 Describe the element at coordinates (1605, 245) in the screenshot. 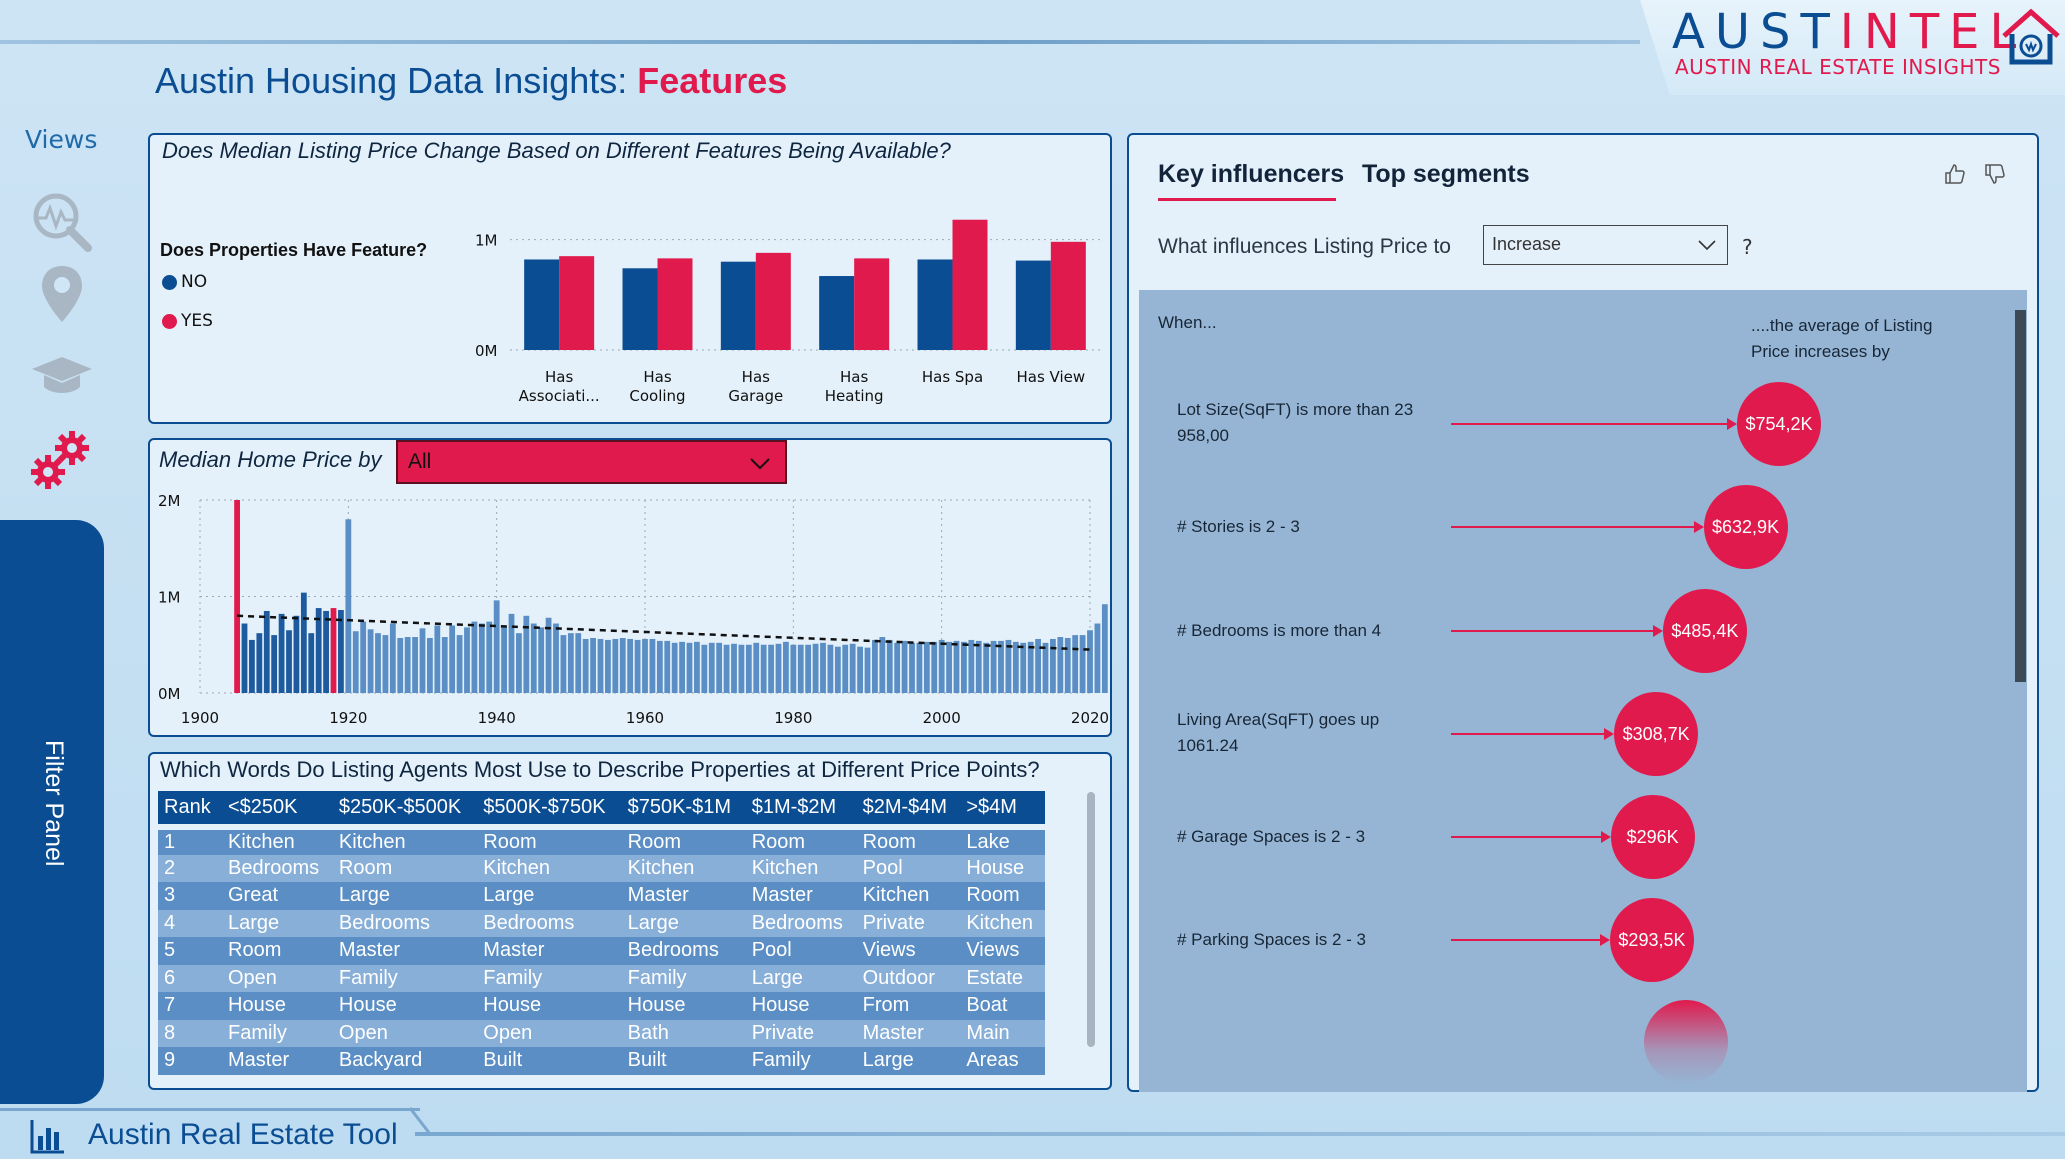

I see `ki-target-select: Increase` at that location.